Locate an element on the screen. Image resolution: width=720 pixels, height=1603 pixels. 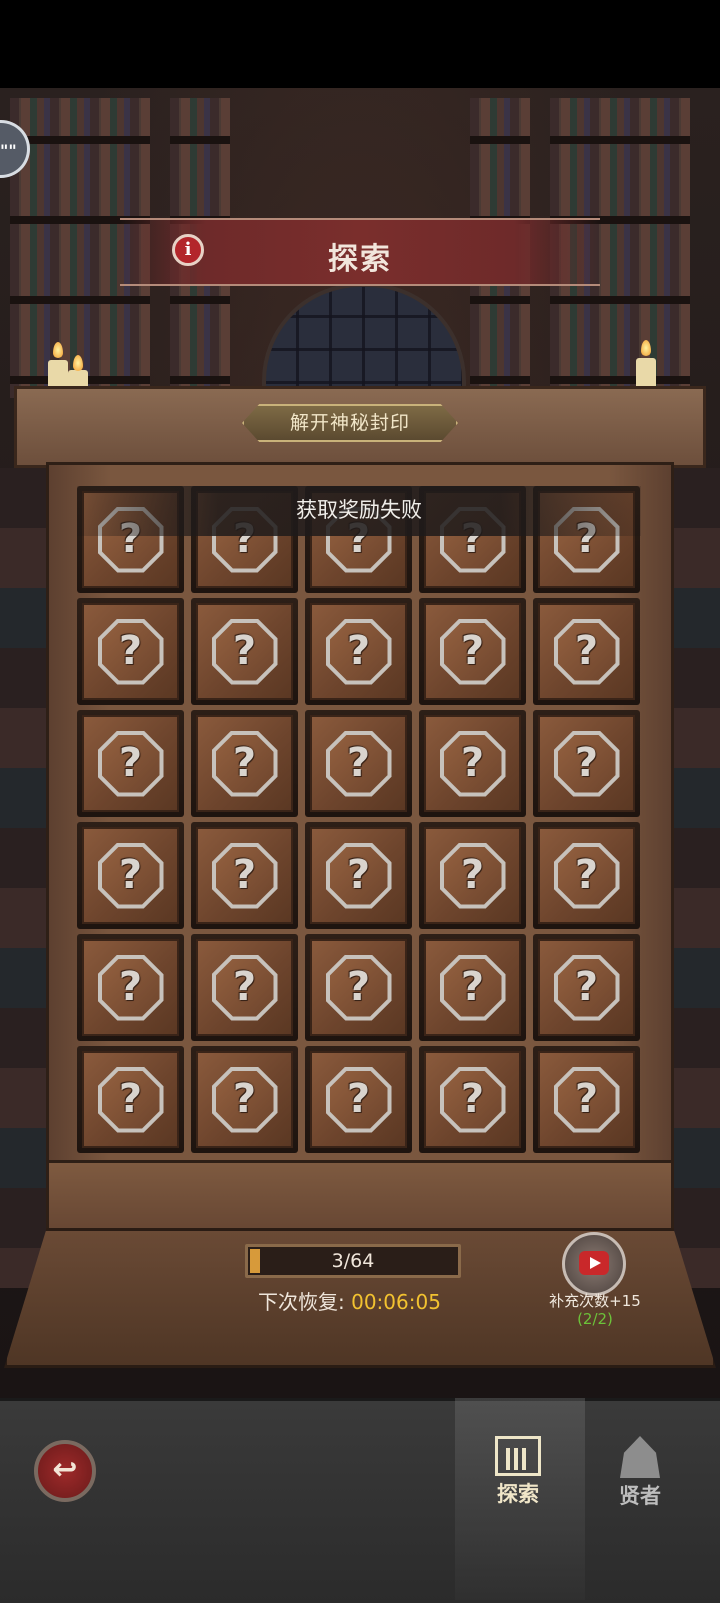
video-play-icon is located at coordinates (594, 1263).